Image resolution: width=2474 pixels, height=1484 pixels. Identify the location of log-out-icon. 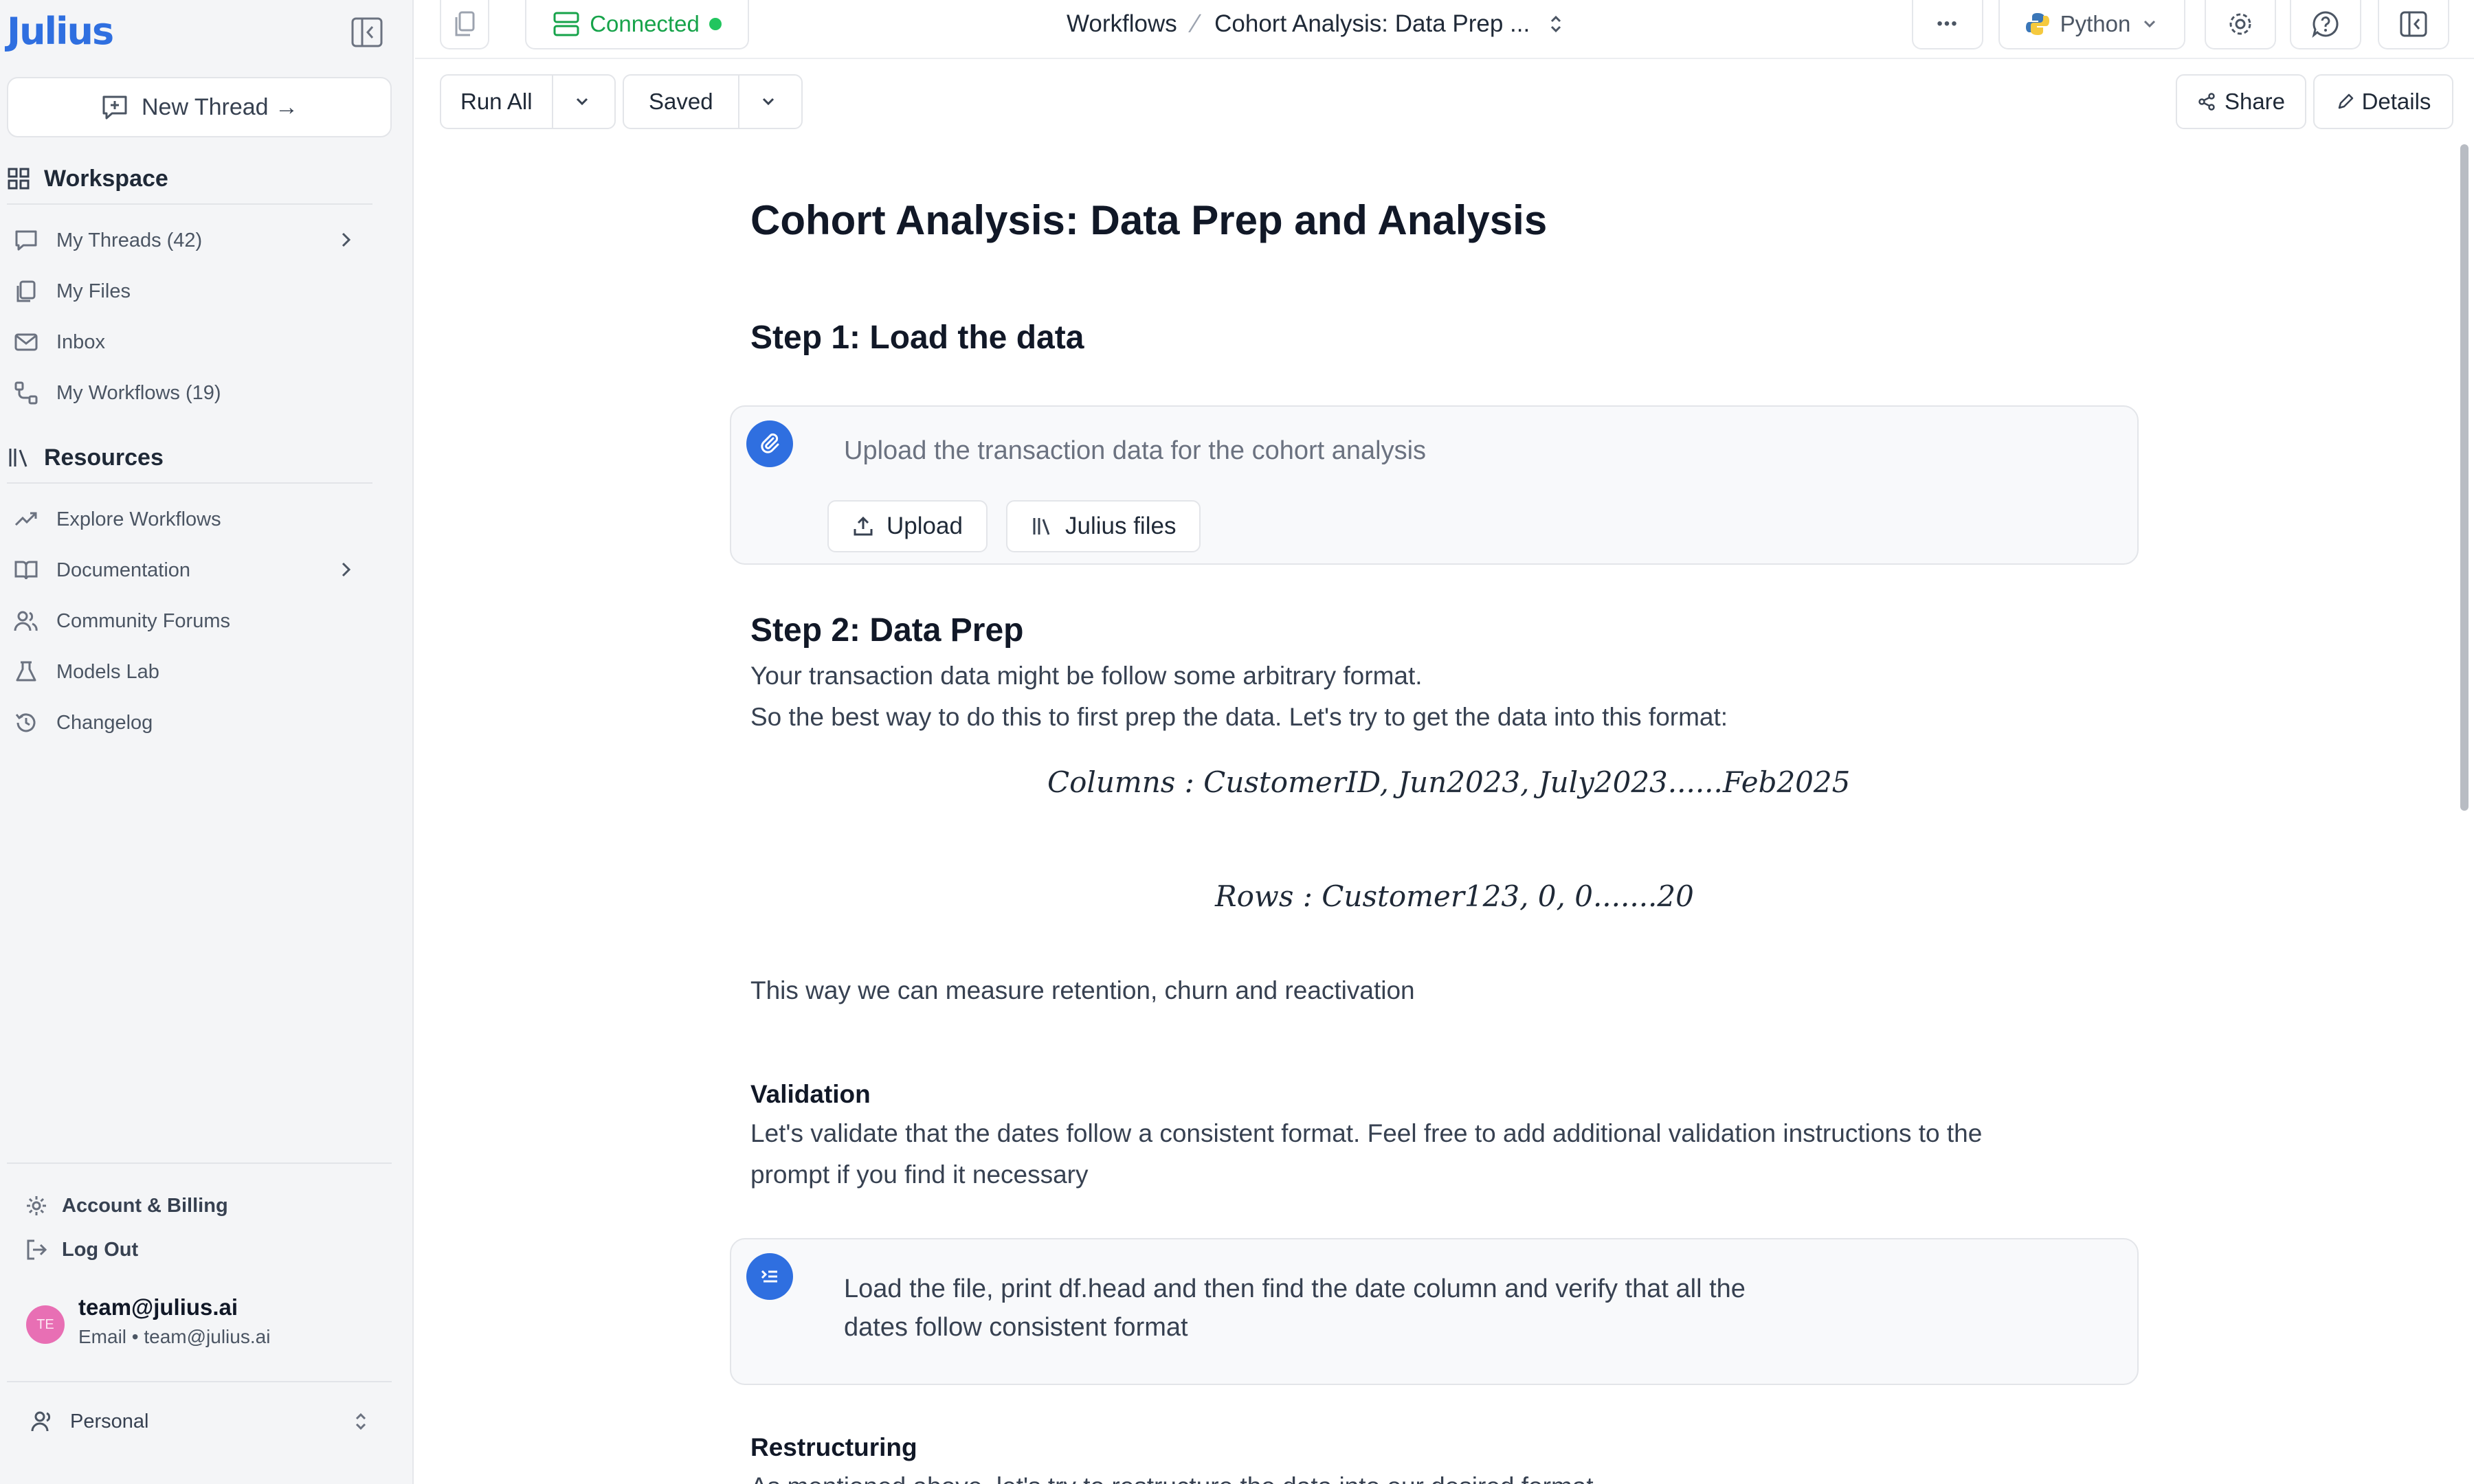
(36, 1249).